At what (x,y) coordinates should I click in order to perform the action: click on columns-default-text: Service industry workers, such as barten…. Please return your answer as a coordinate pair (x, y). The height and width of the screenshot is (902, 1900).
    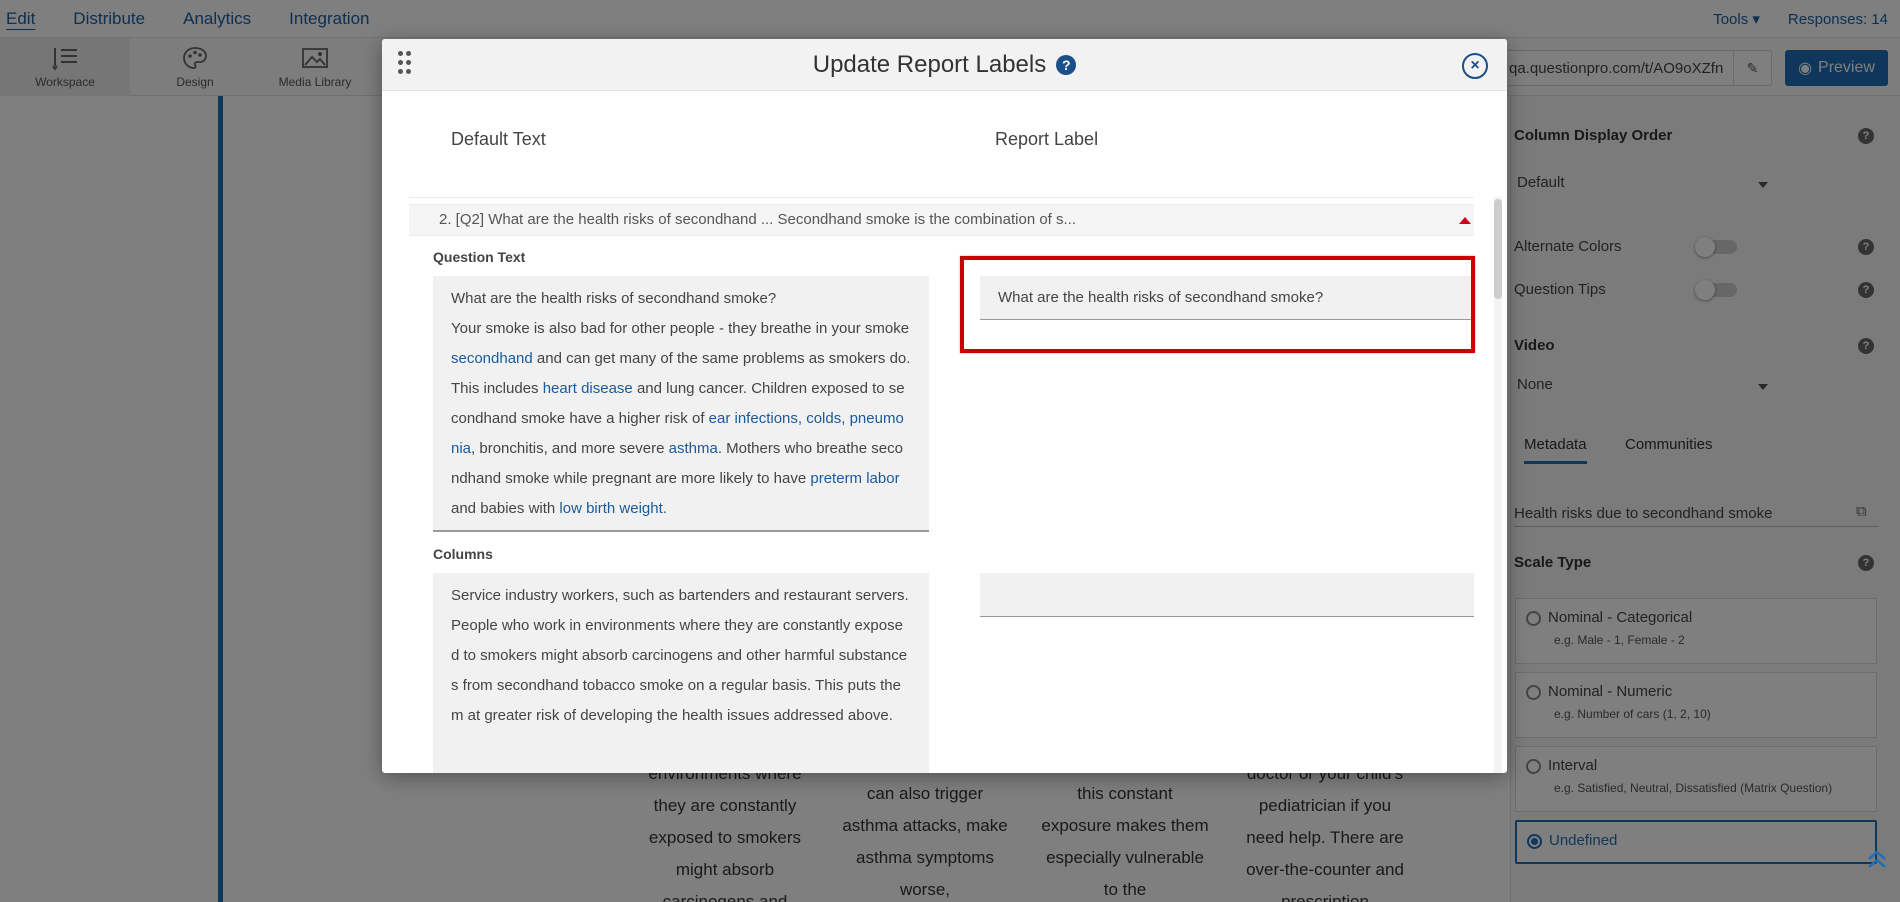
    Looking at the image, I should click on (681, 673).